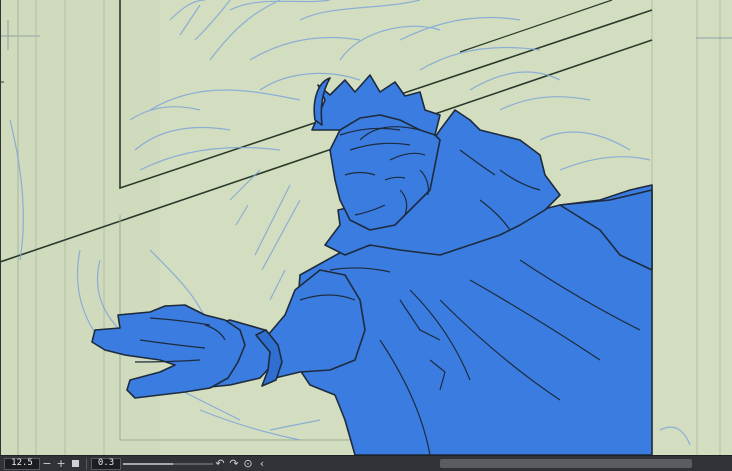  What do you see at coordinates (86, 463) in the screenshot?
I see `divider` at bounding box center [86, 463].